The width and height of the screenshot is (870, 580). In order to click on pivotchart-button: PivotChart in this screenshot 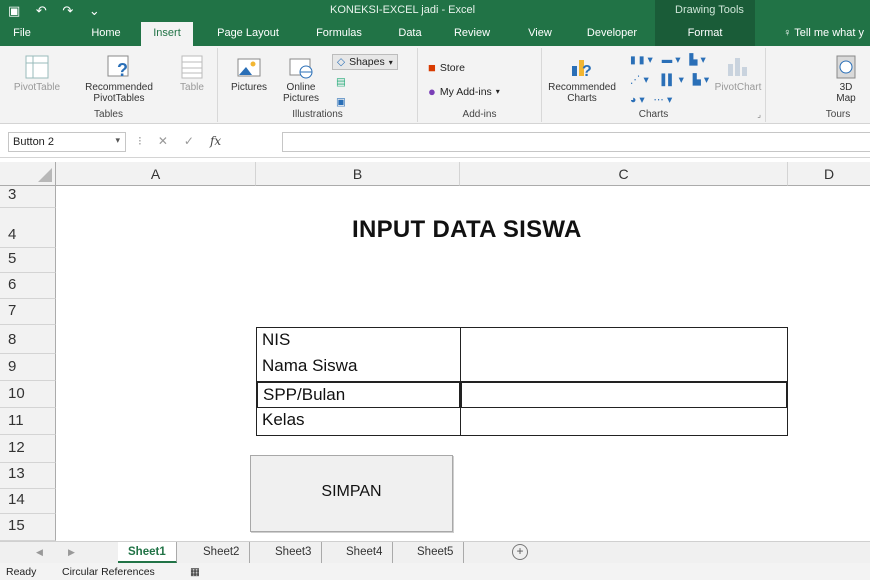, I will do `click(738, 73)`.